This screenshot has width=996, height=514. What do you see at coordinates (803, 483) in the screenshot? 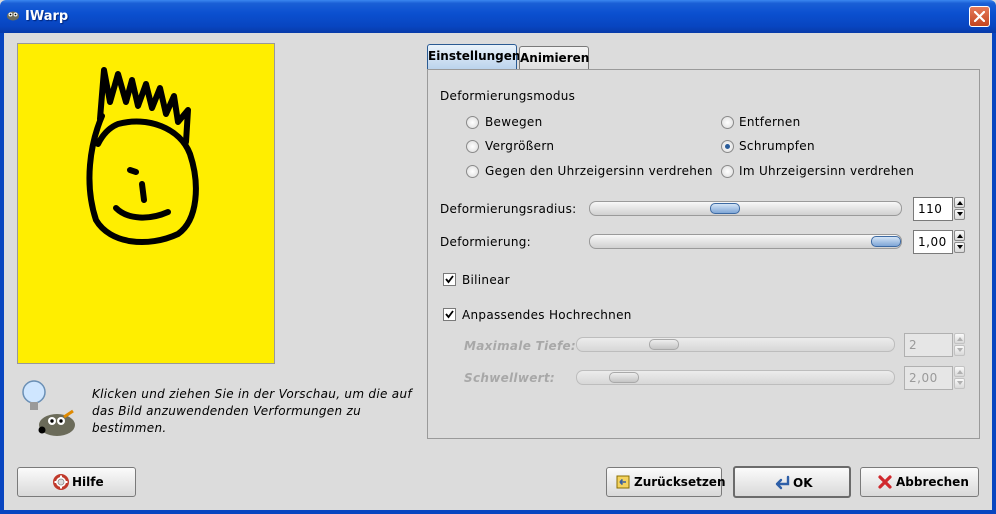
I see `ok-button-label: OK` at bounding box center [803, 483].